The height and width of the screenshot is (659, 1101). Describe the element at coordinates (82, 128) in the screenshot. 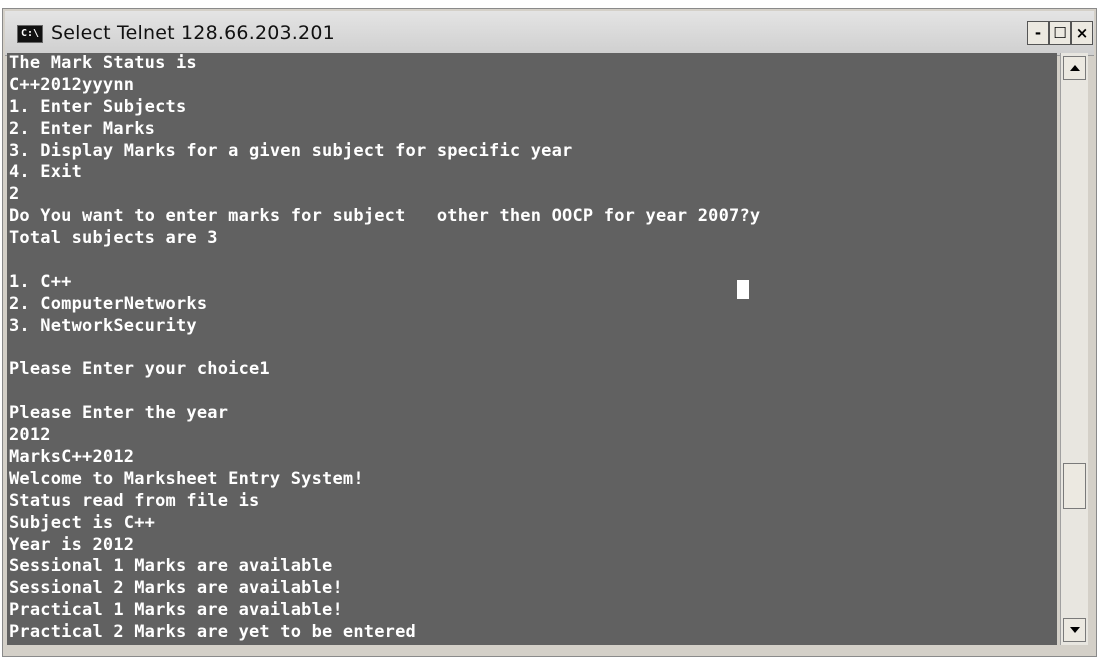

I see `console-line: 2. Enter Marks` at that location.